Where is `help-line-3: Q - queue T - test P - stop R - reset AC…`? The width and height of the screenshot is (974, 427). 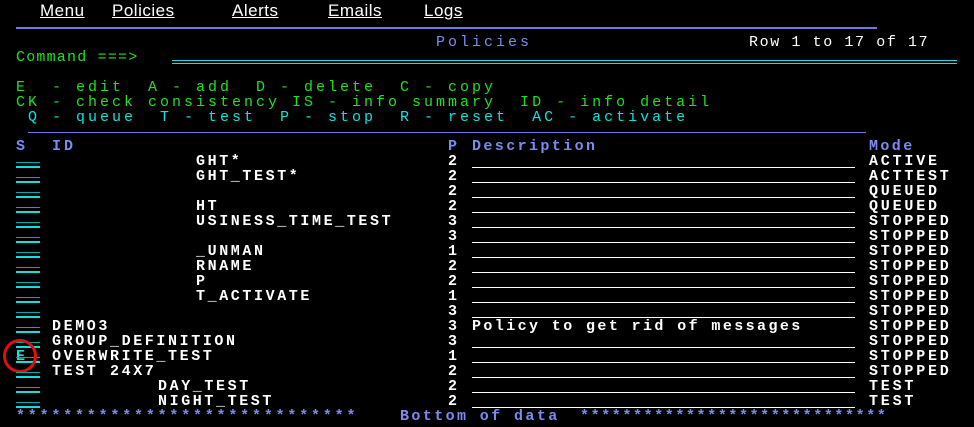
help-line-3: Q - queue T - test P - stop R - reset AC… is located at coordinates (352, 117).